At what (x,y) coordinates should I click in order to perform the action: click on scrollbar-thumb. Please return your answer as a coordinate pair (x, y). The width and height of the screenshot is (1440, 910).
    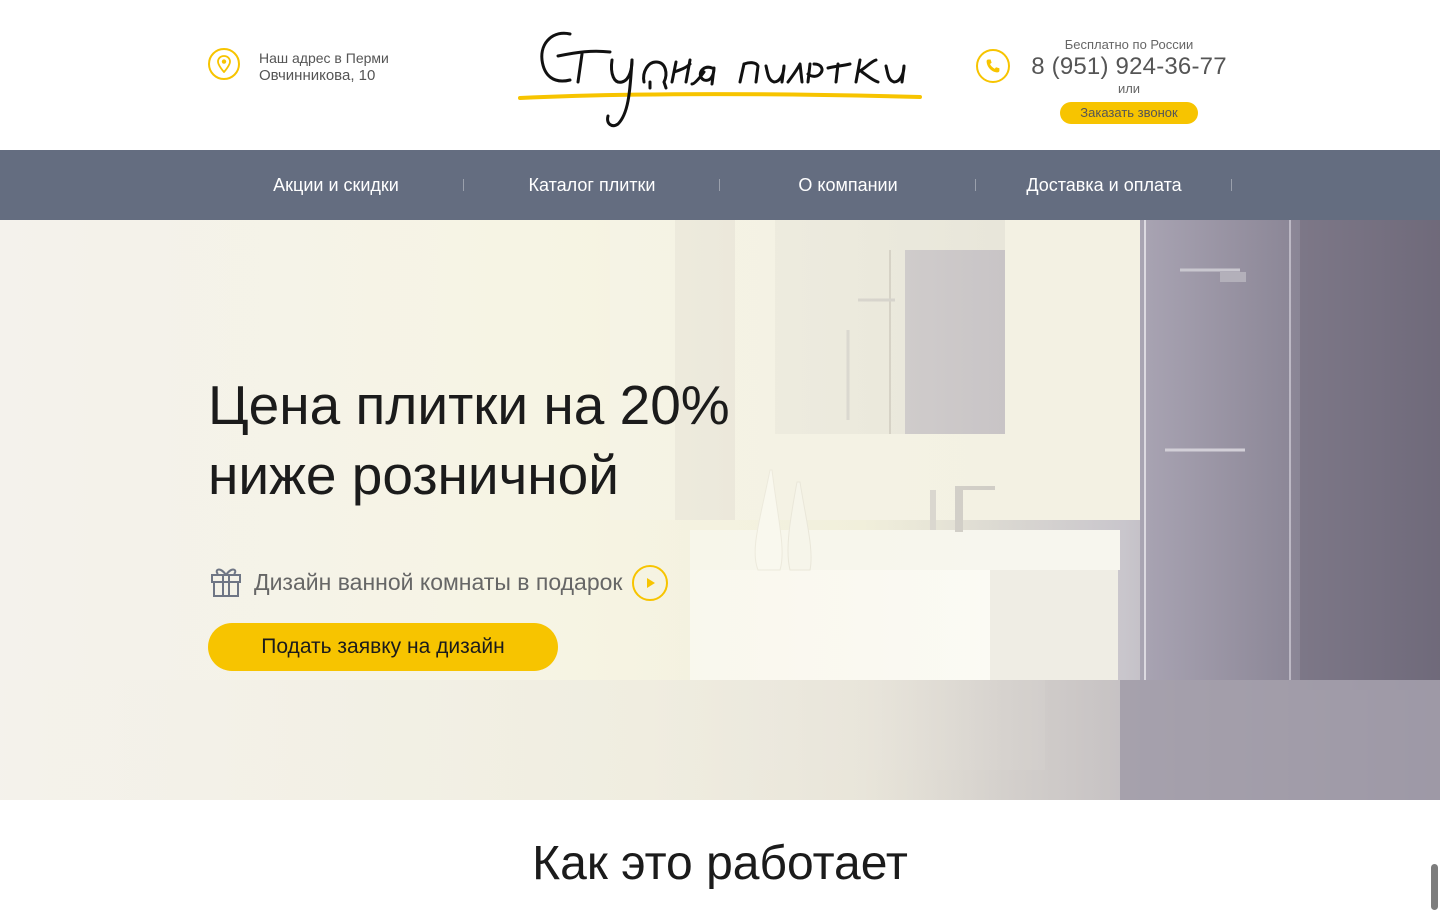
    Looking at the image, I should click on (1434, 887).